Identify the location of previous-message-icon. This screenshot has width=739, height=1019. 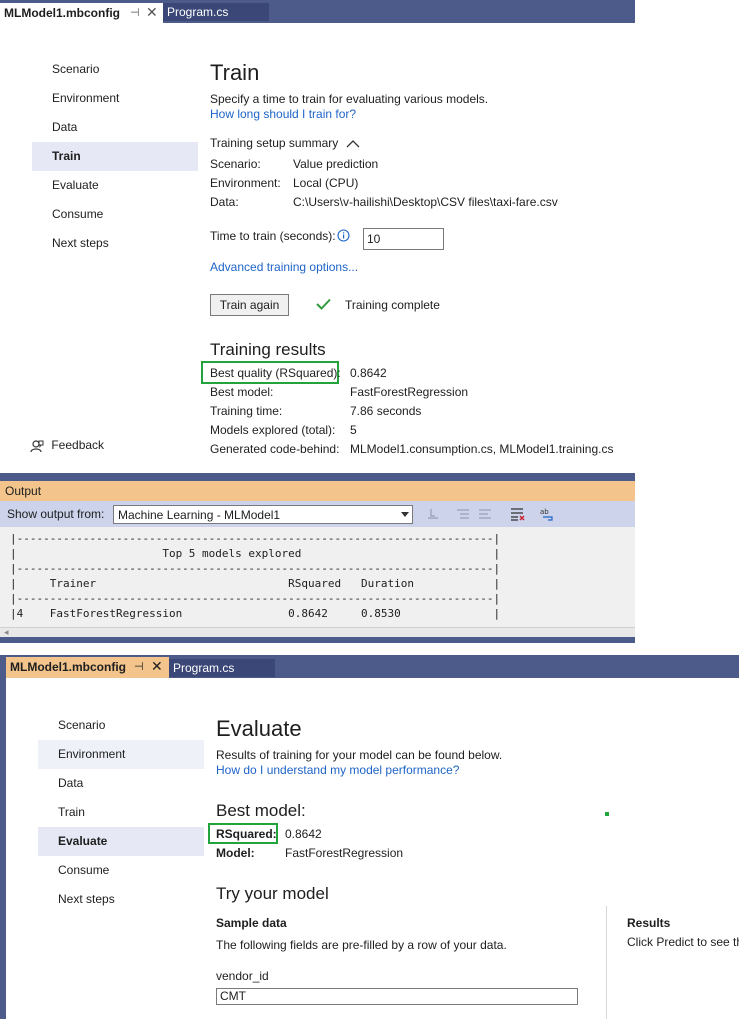
(463, 514).